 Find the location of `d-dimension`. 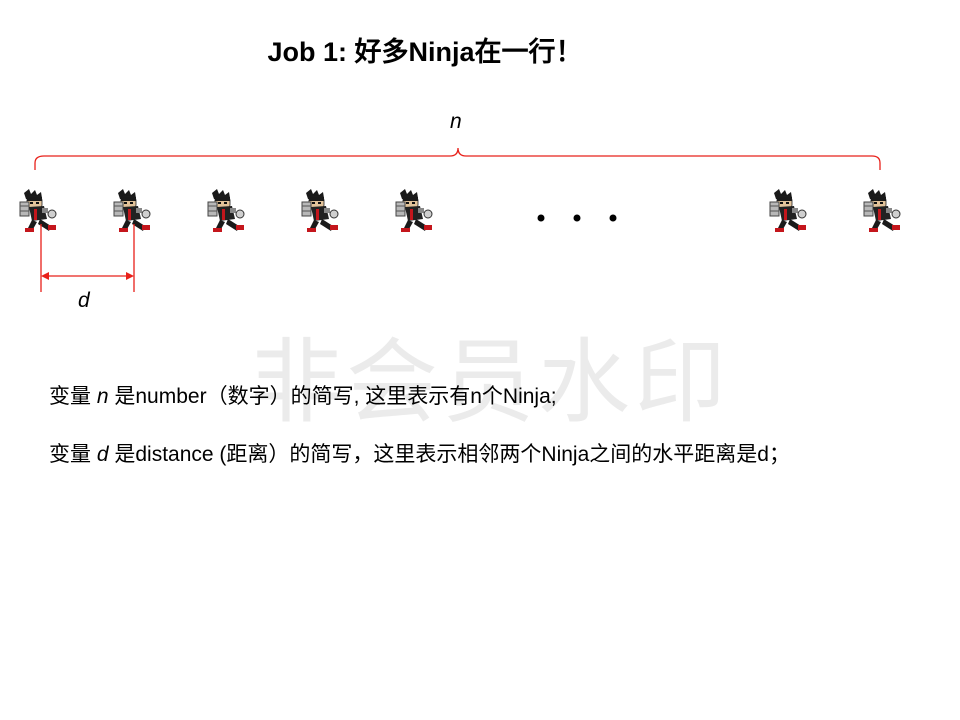

d-dimension is located at coordinates (87, 258).